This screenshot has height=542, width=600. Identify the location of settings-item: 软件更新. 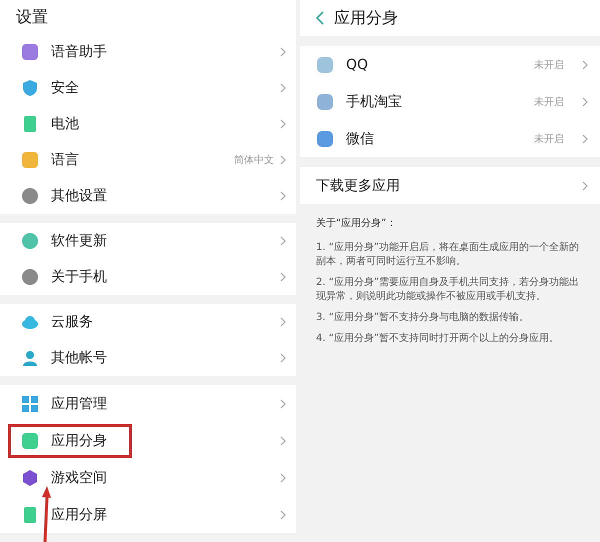
(148, 241).